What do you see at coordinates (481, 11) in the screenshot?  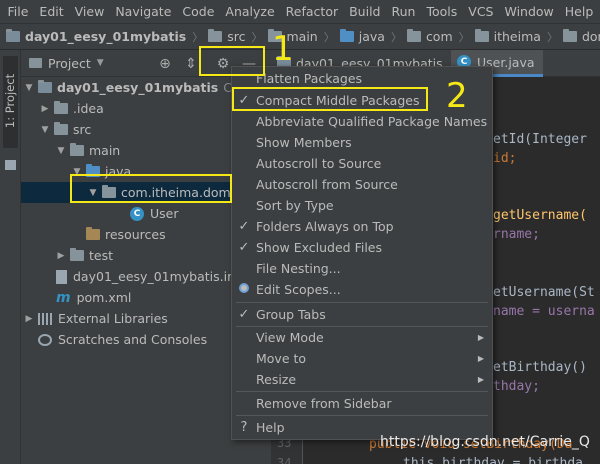 I see `menu-vcs: VCS` at bounding box center [481, 11].